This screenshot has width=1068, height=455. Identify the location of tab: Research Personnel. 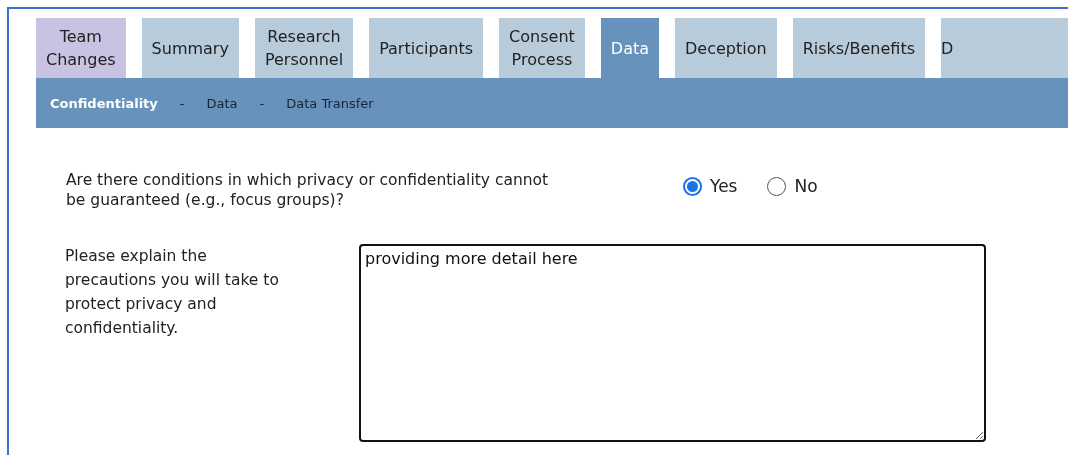
(304, 48).